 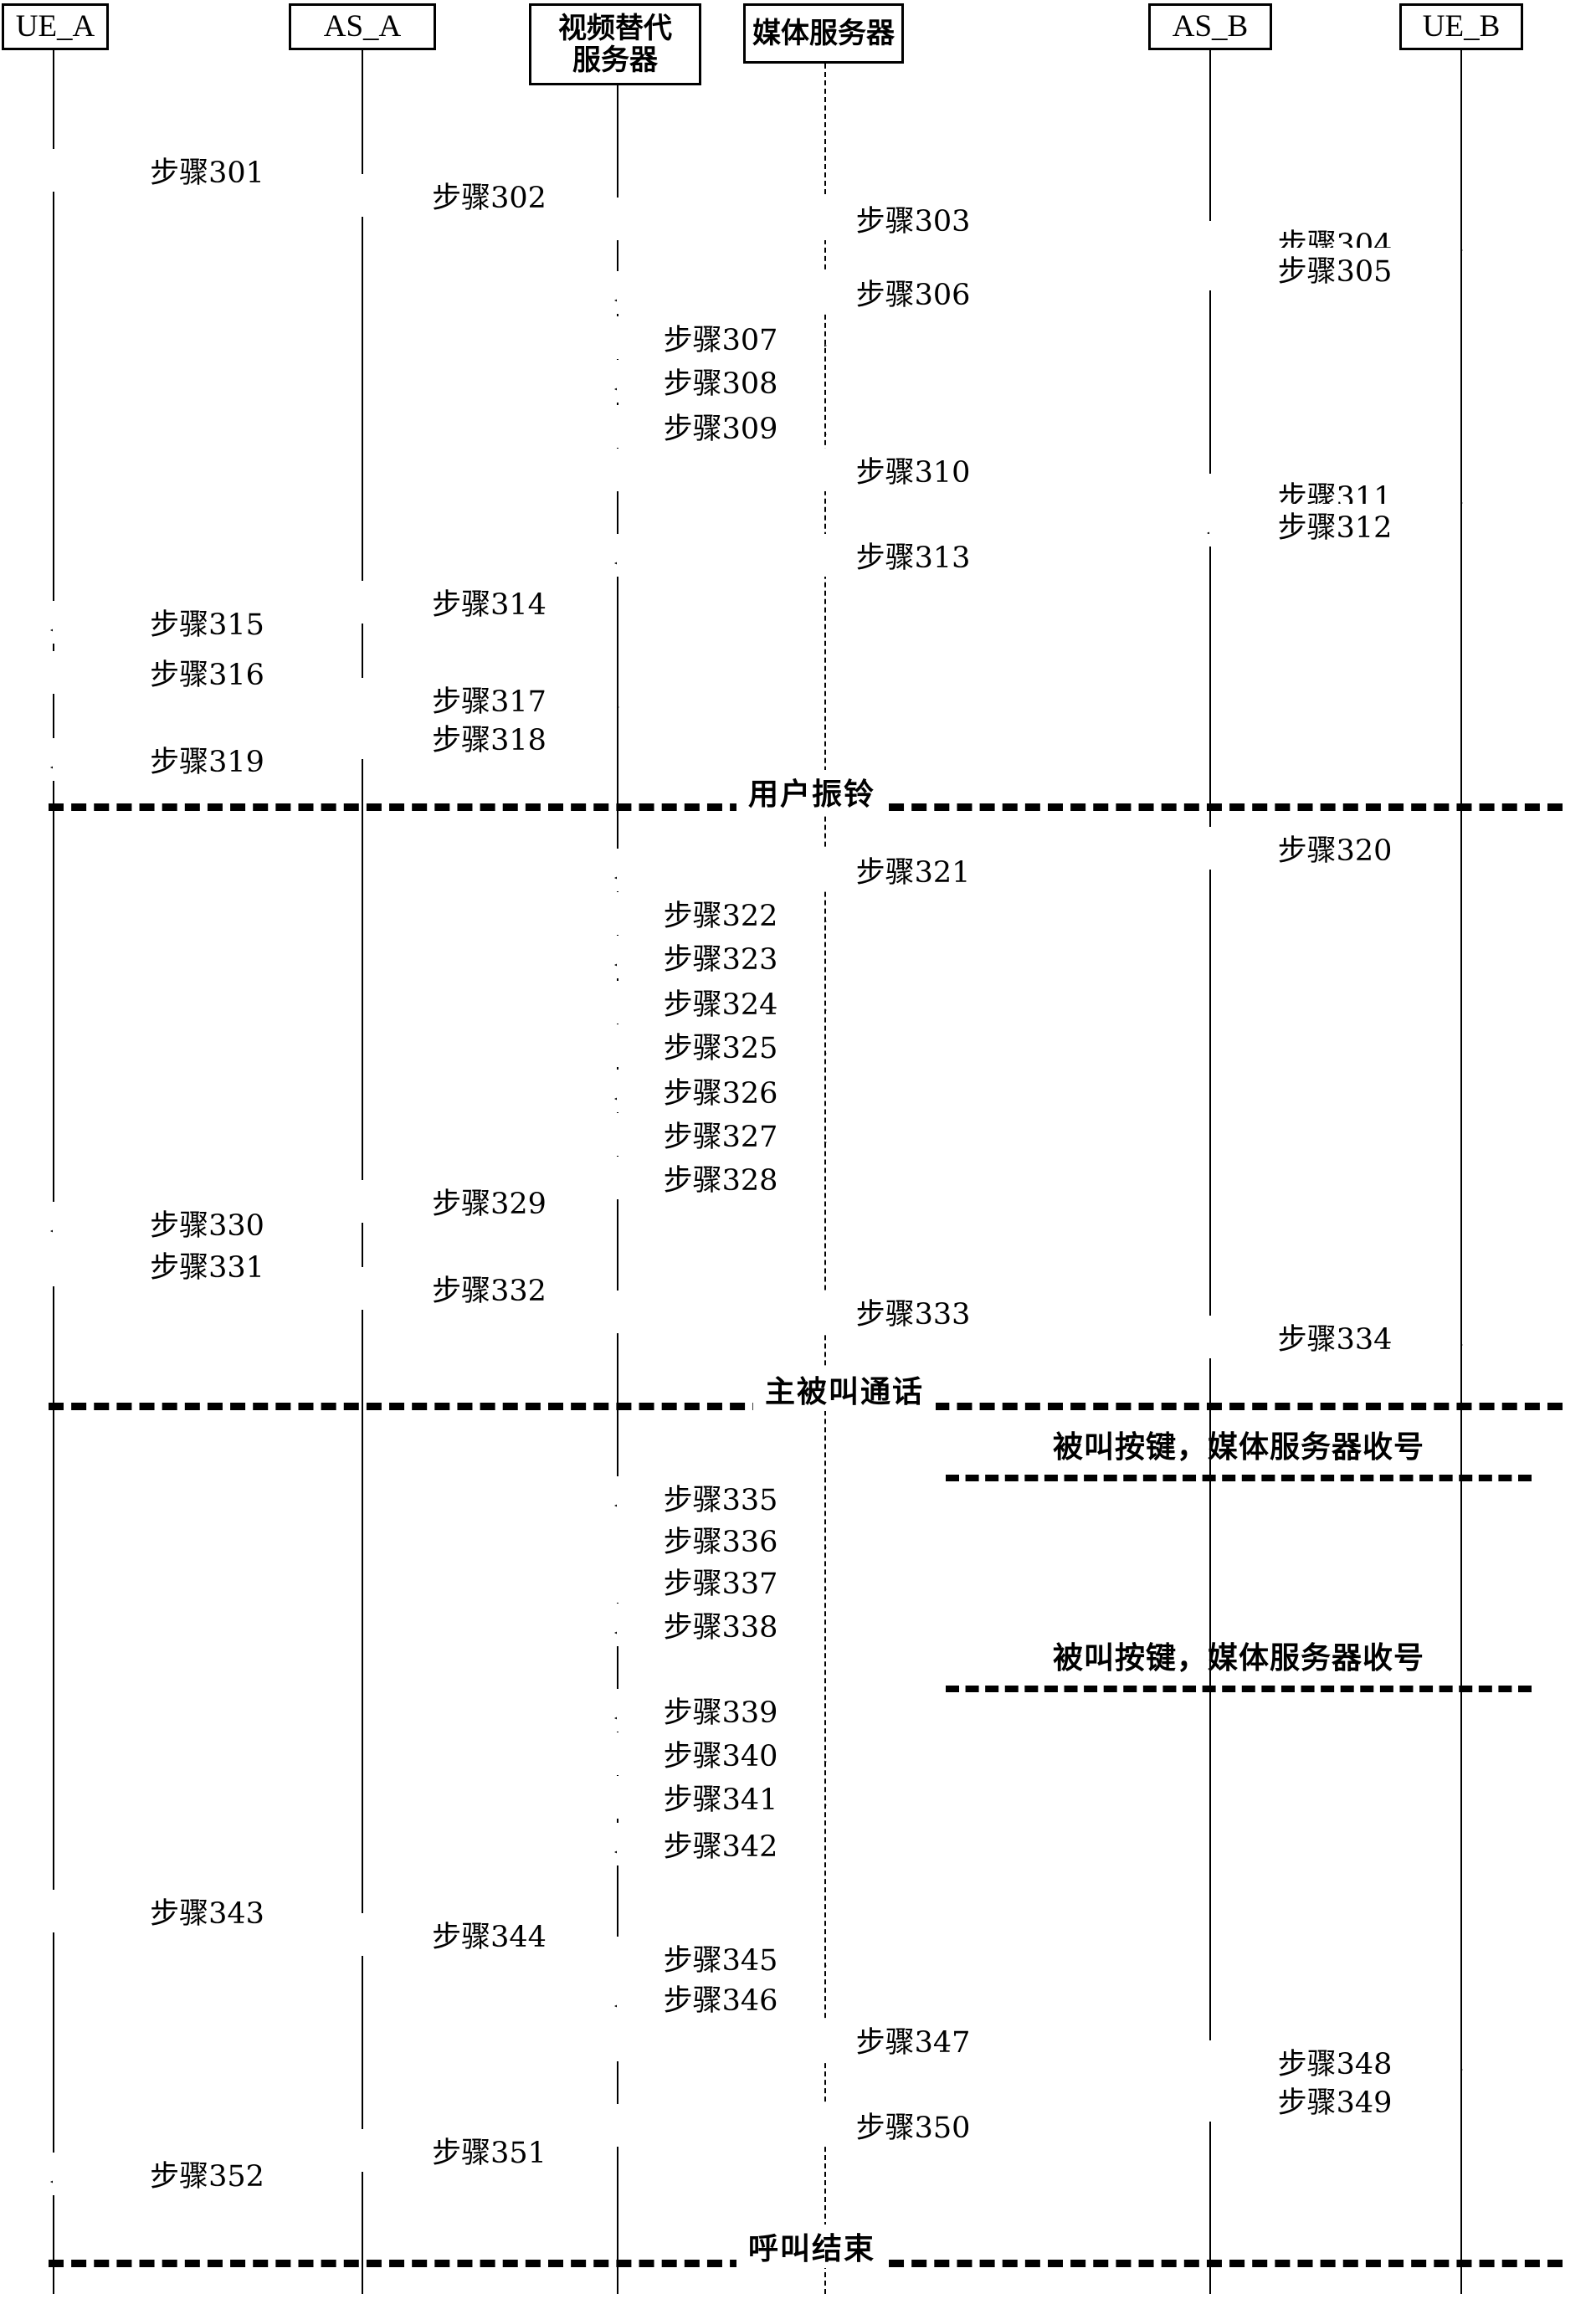 What do you see at coordinates (489, 1201) in the screenshot?
I see `message-label: 步骤329` at bounding box center [489, 1201].